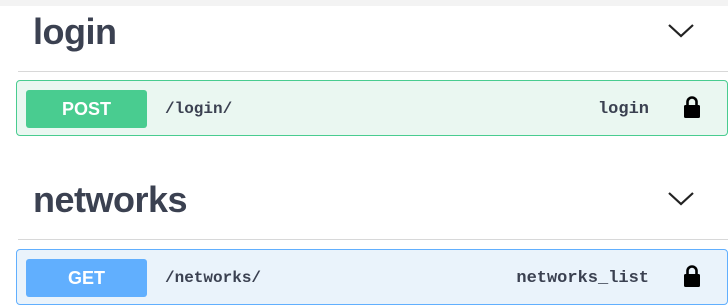 The width and height of the screenshot is (728, 306). I want to click on method-badge: POST, so click(86, 109).